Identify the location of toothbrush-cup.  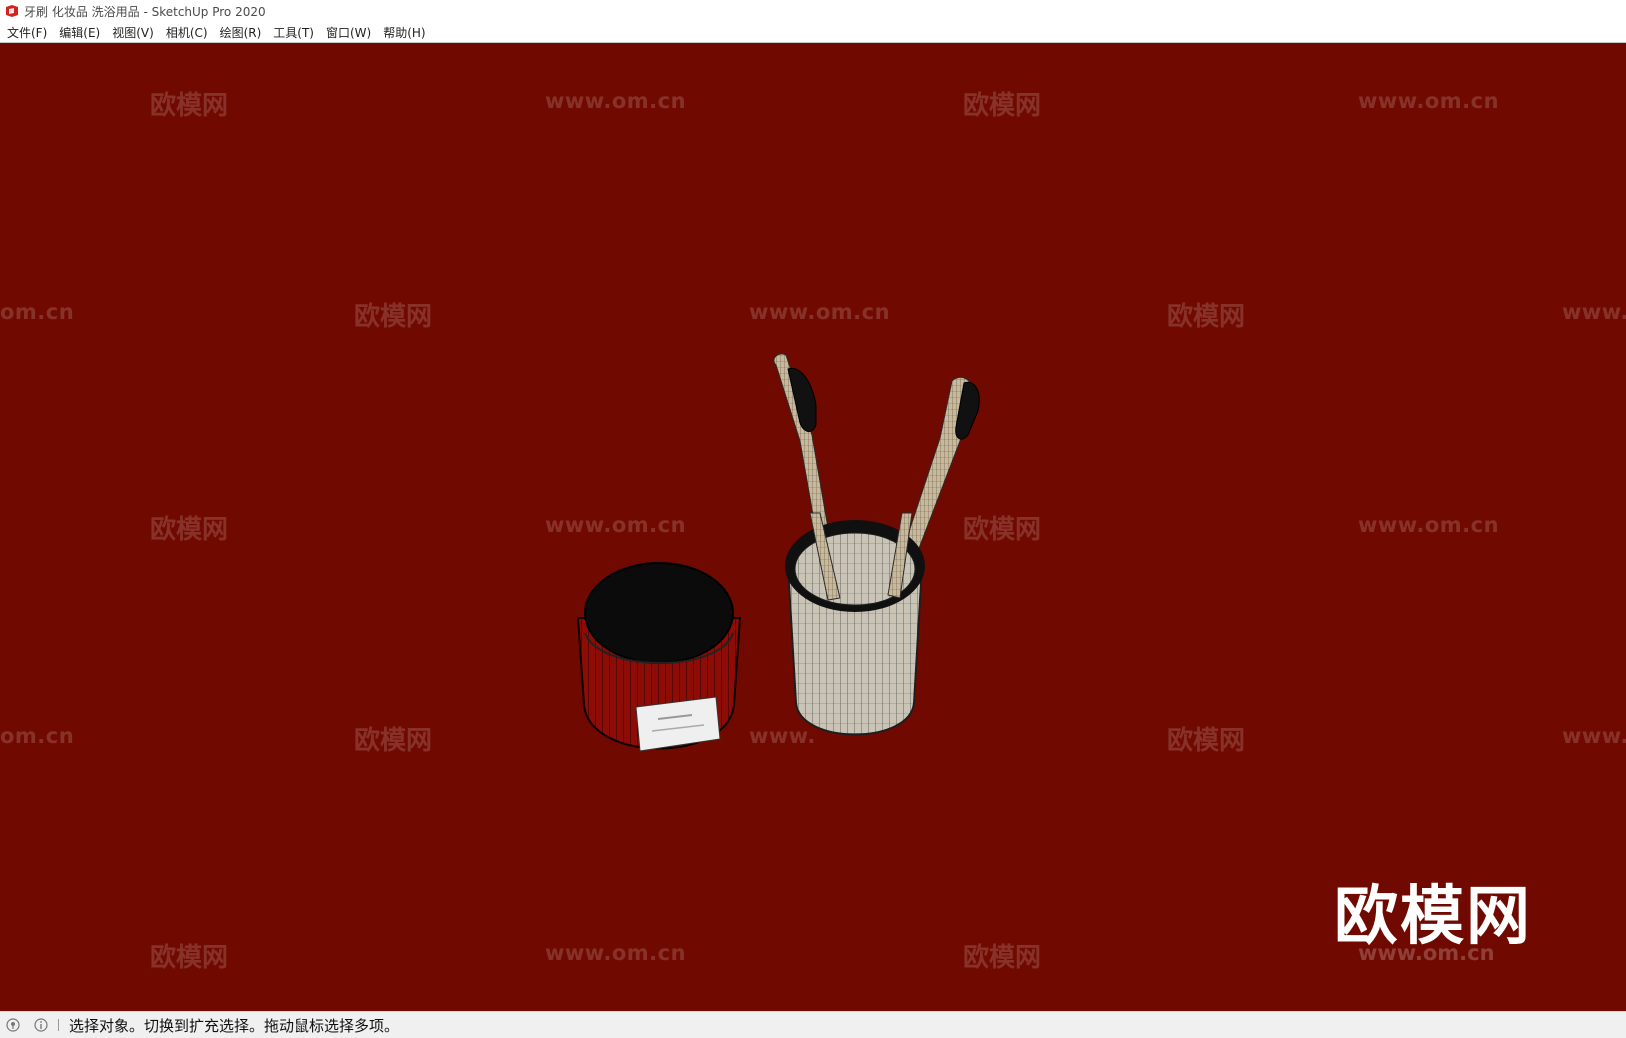
(855, 624).